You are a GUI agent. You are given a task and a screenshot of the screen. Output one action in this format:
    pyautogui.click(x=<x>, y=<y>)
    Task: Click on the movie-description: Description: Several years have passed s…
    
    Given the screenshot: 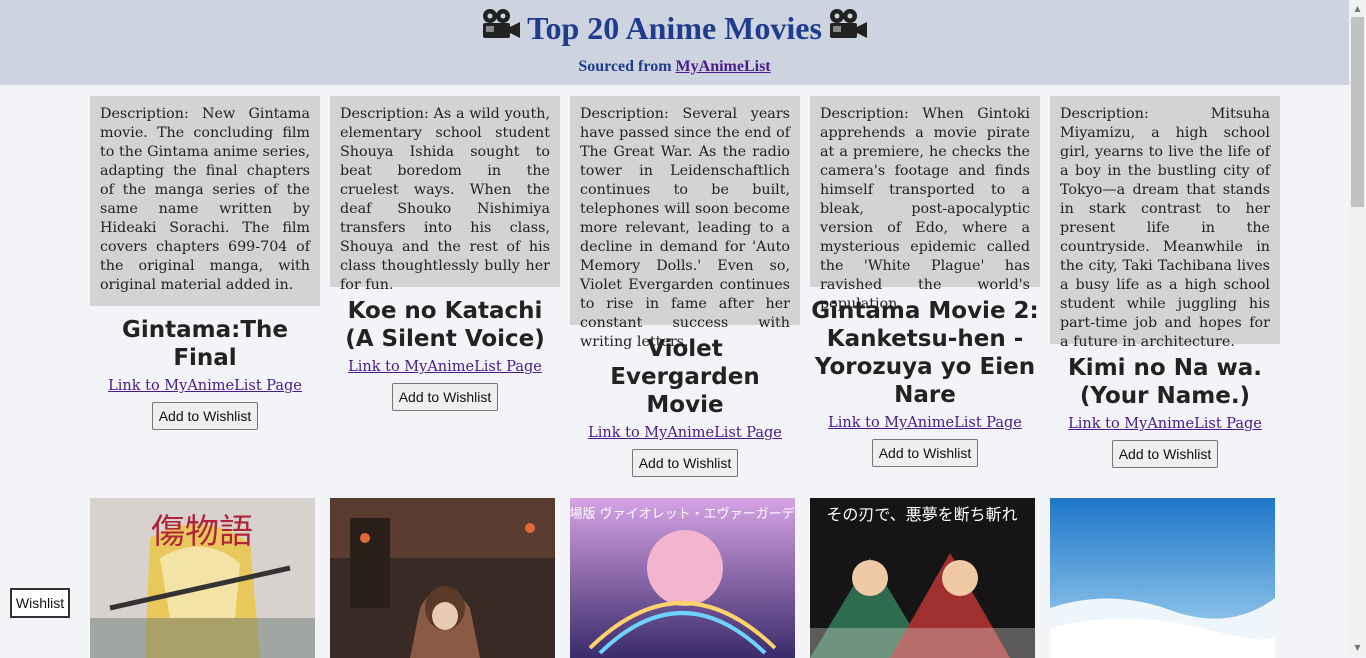 What is the action you would take?
    pyautogui.click(x=685, y=223)
    